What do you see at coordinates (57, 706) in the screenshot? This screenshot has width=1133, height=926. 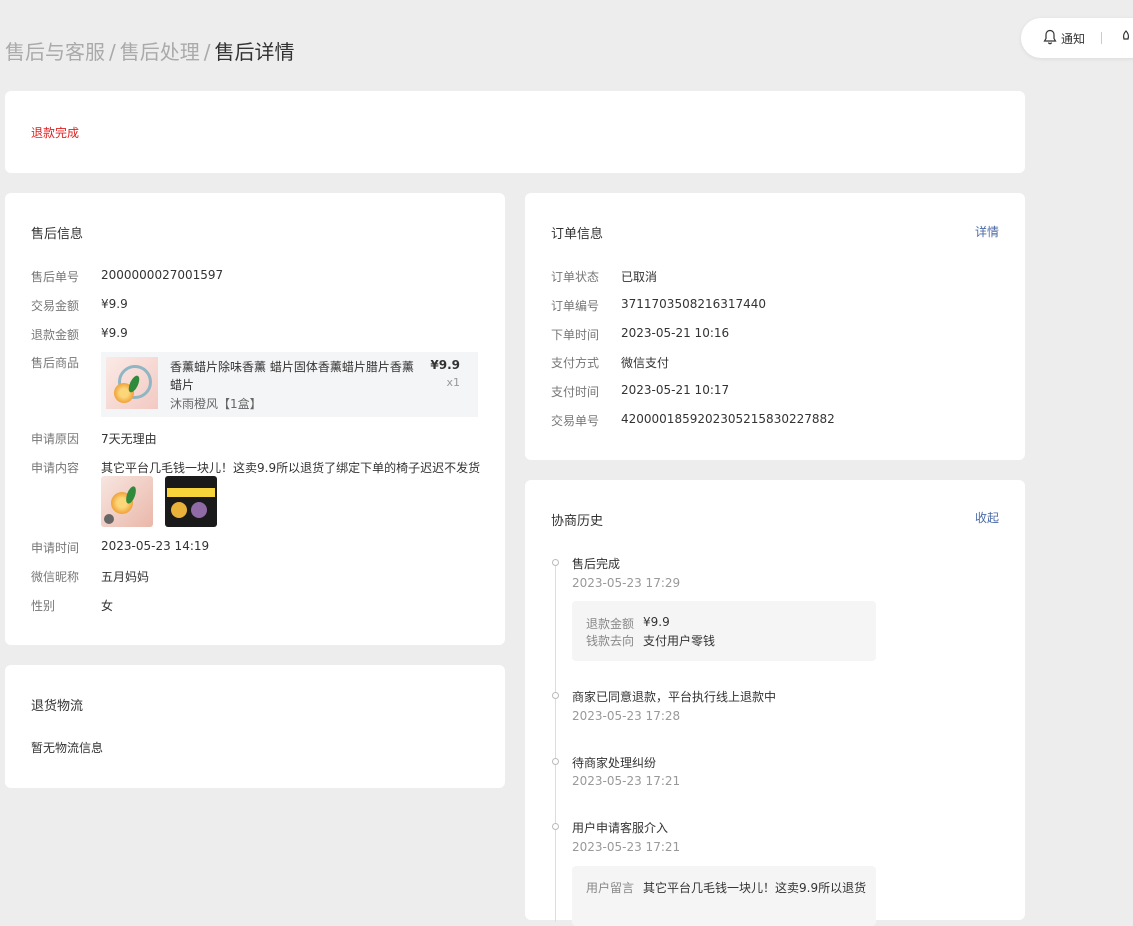 I see `return-logistics-title: 退货物流` at bounding box center [57, 706].